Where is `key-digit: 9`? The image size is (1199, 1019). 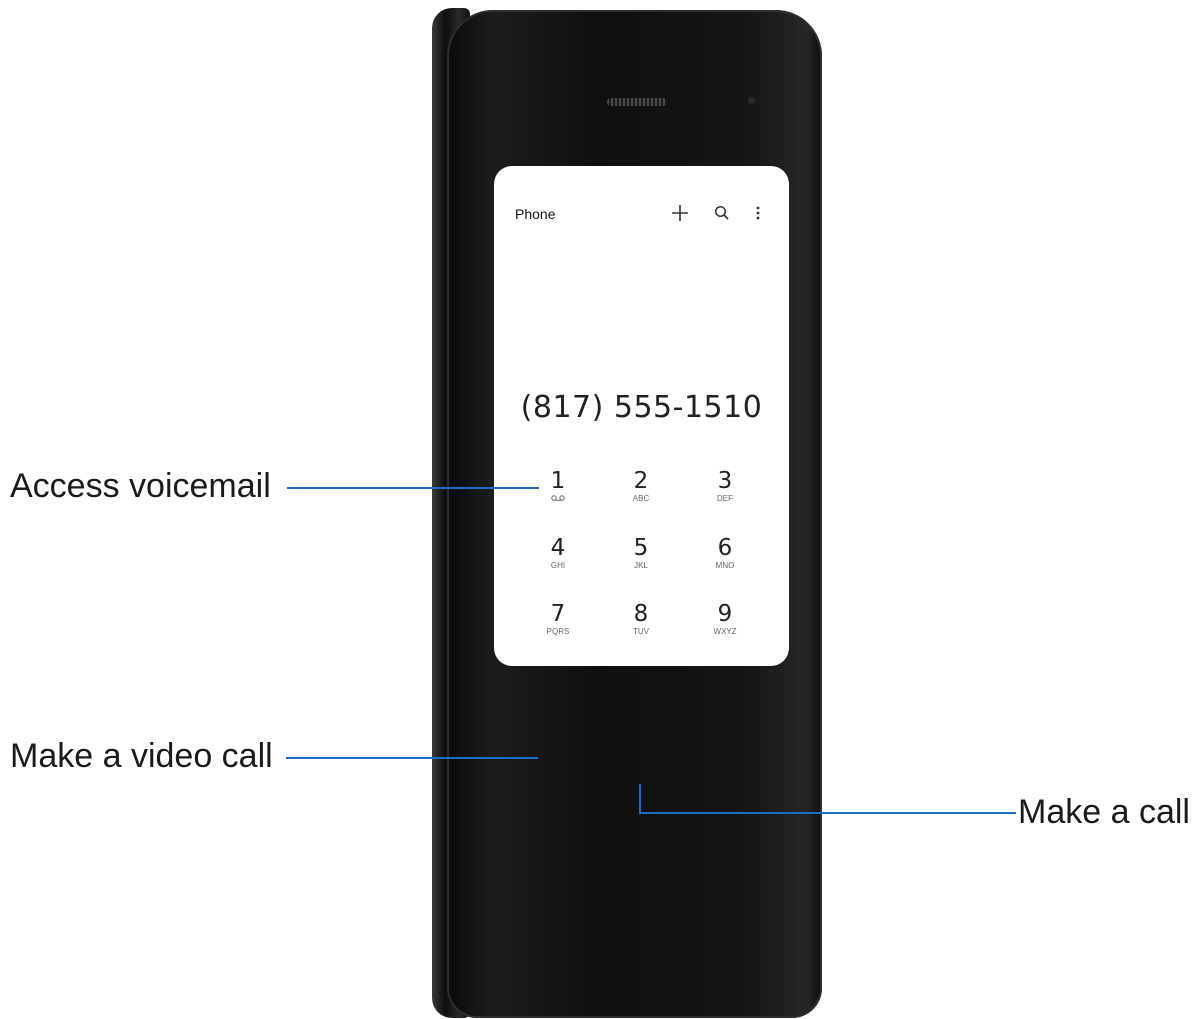 key-digit: 9 is located at coordinates (725, 614).